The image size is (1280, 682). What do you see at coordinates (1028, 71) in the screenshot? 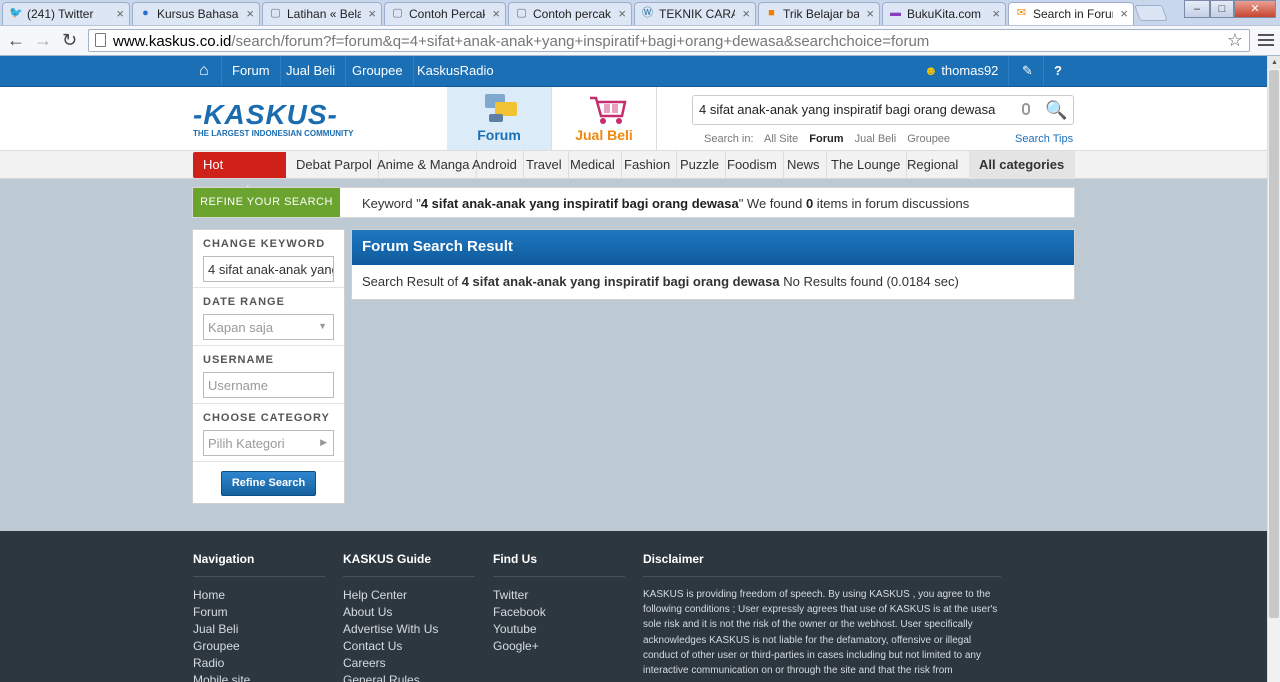
I see `edit-icon: ✎` at bounding box center [1028, 71].